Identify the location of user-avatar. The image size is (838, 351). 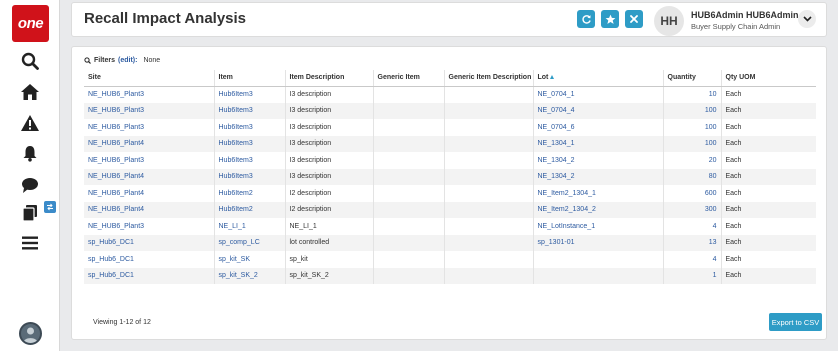
(30, 333).